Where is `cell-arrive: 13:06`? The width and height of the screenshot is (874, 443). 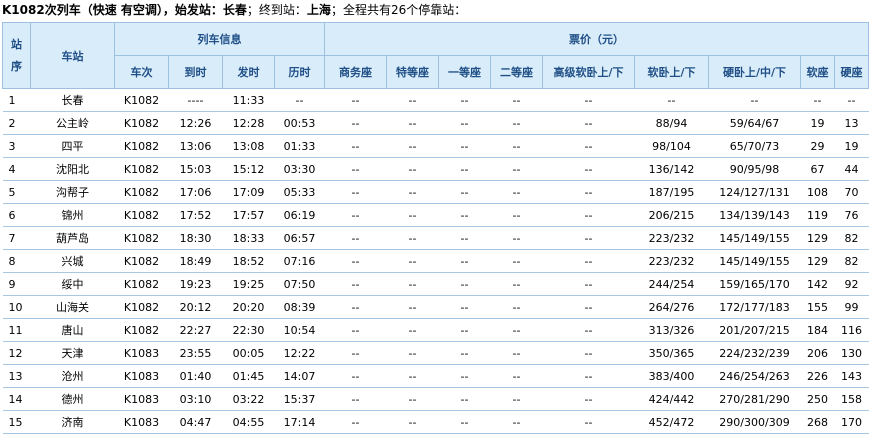 cell-arrive: 13:06 is located at coordinates (195, 146).